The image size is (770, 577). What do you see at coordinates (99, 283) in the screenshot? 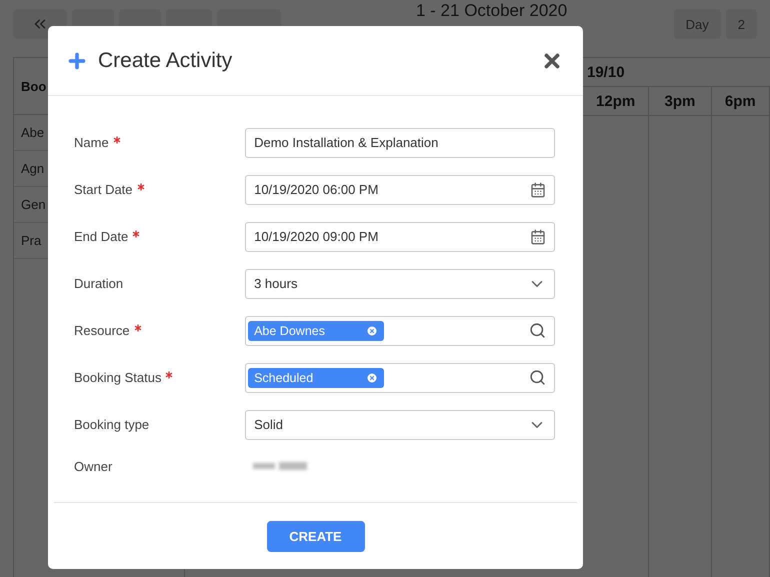
I see `field-label: Duration` at bounding box center [99, 283].